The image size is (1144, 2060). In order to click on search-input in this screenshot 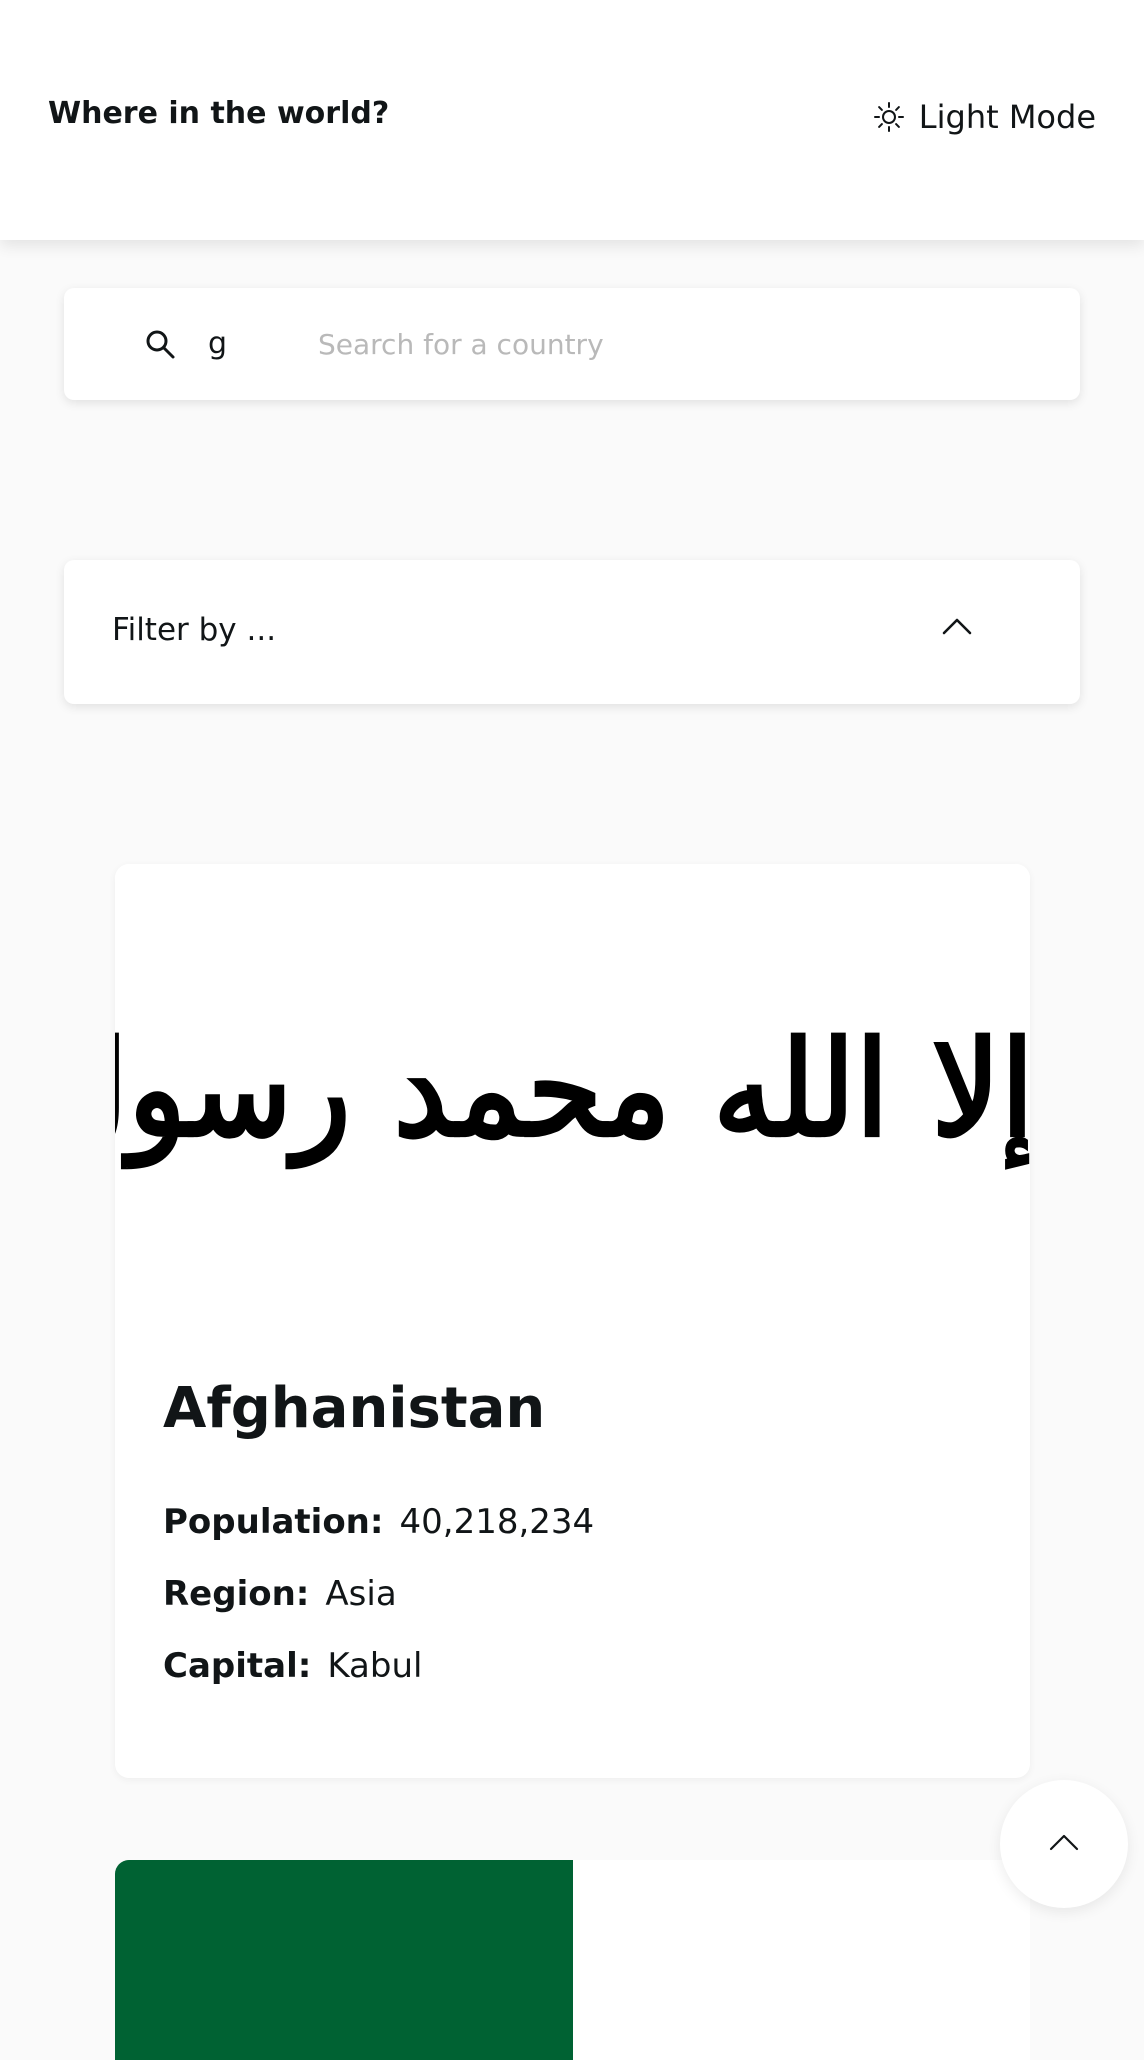, I will do `click(668, 344)`.